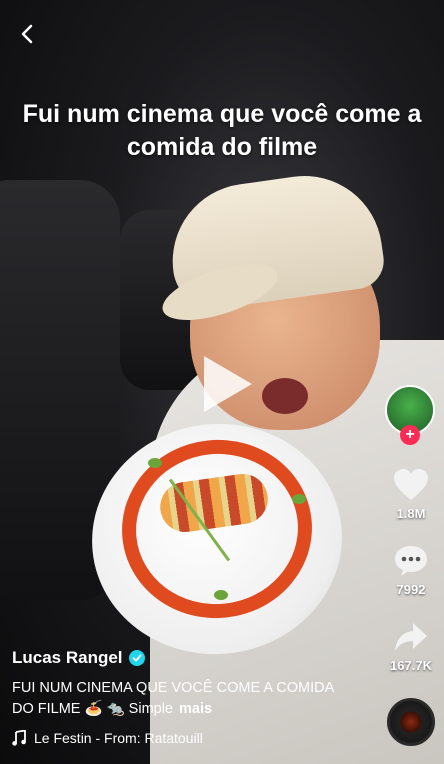  I want to click on comment-button: 7992, so click(411, 570).